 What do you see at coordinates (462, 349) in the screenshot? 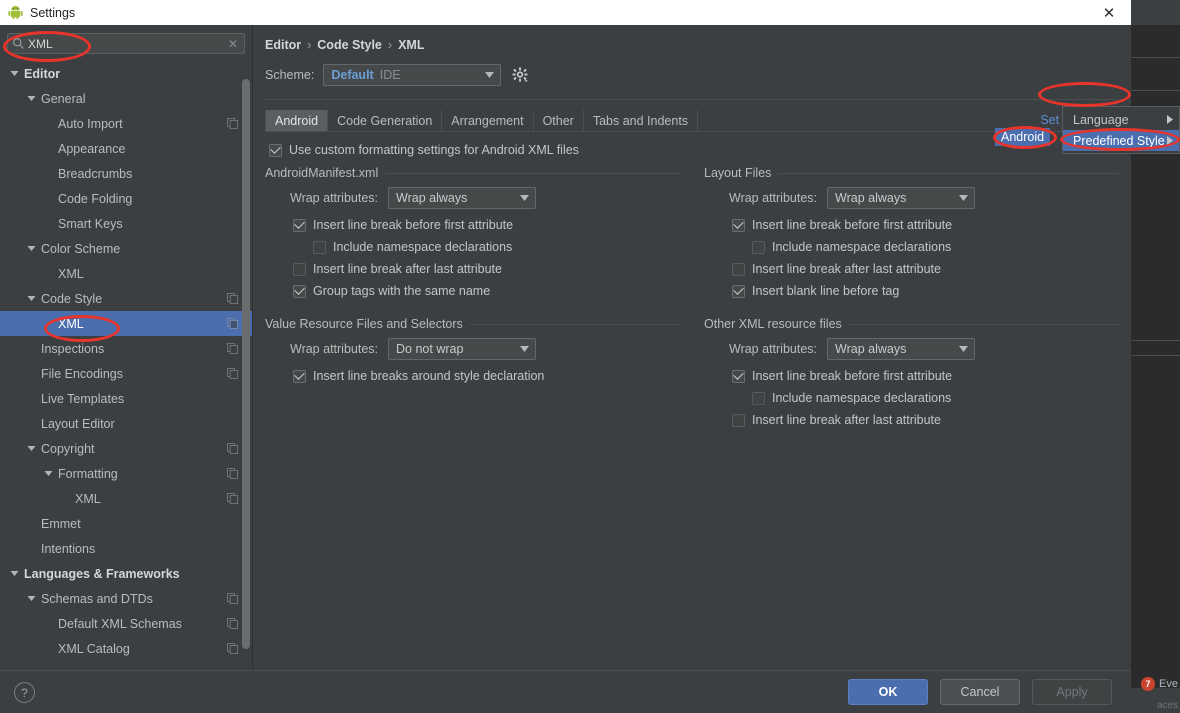
I see `wrap-attributes-select: Do not wrap` at bounding box center [462, 349].